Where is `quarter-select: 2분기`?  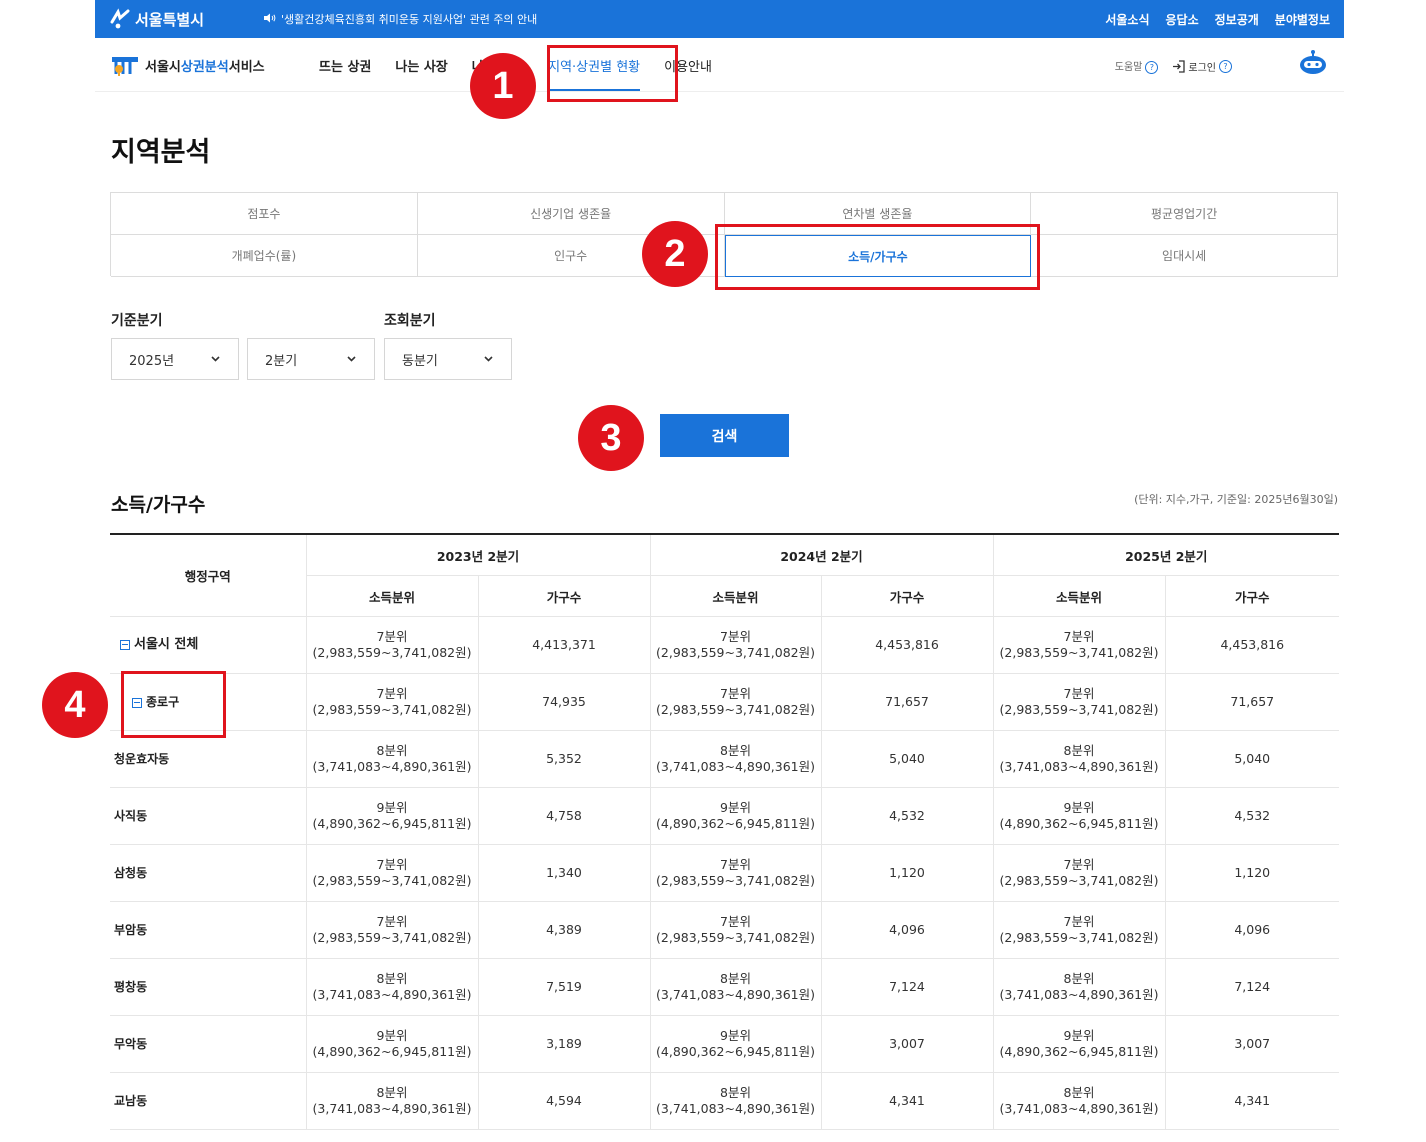
quarter-select: 2분기 is located at coordinates (311, 359).